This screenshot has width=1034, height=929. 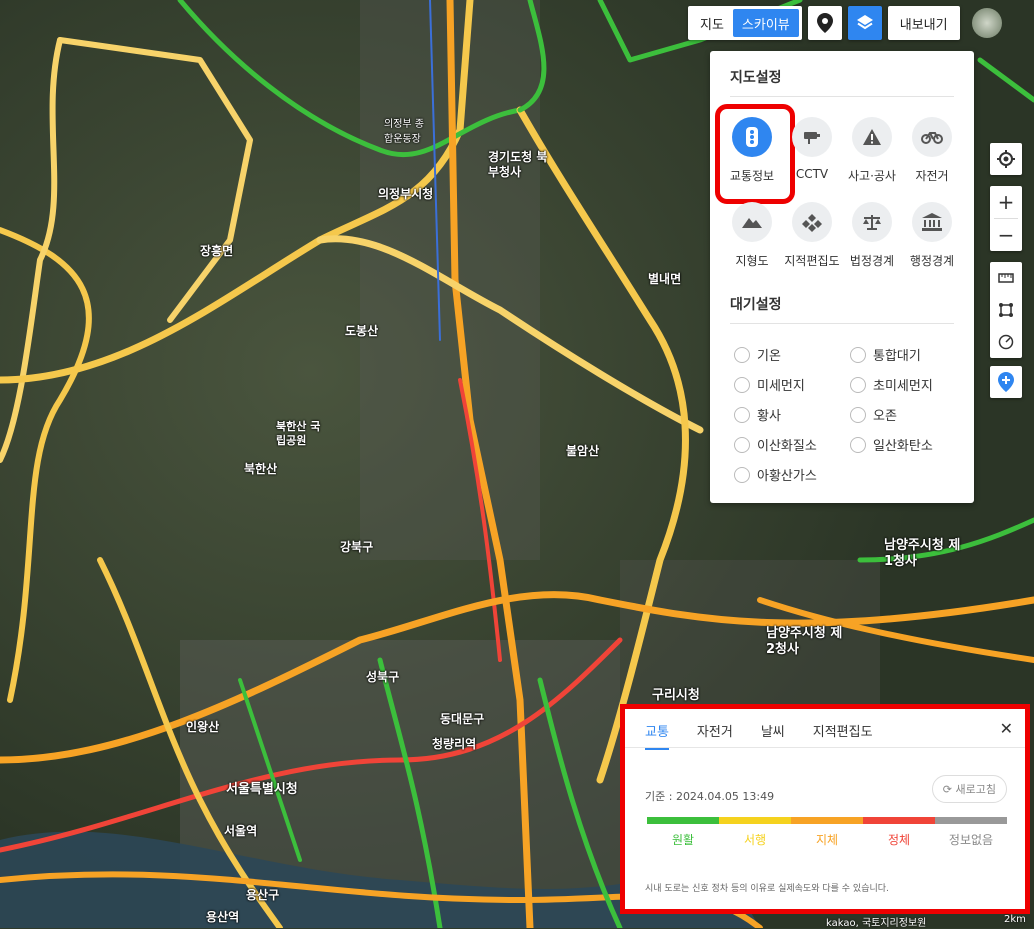 What do you see at coordinates (767, 889) in the screenshot?
I see `notice-text: 시내 도로는 신호 정차 등의 이유로 실제속도와 다를 수 있습니다.` at bounding box center [767, 889].